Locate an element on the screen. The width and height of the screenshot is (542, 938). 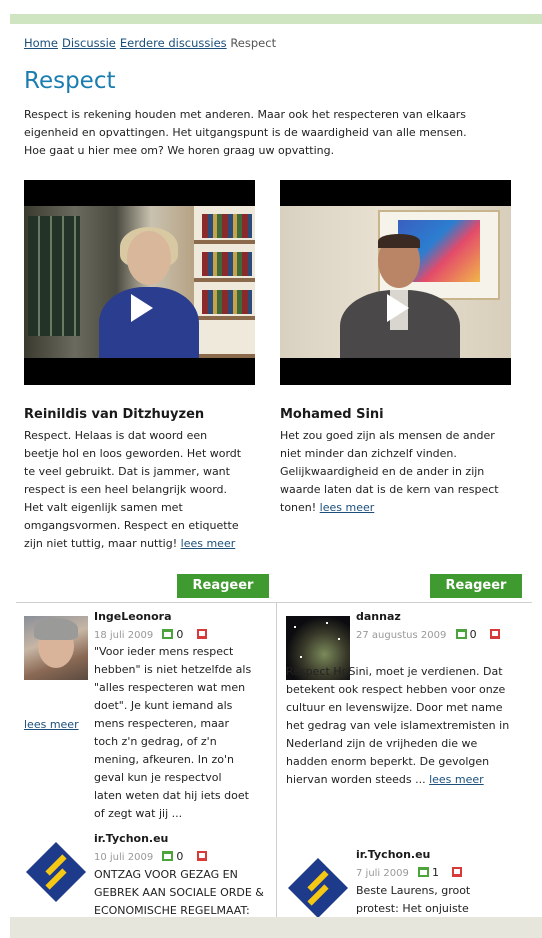
breadcrumb: Home Discussie Eerdere discussies Respect is located at coordinates (150, 43).